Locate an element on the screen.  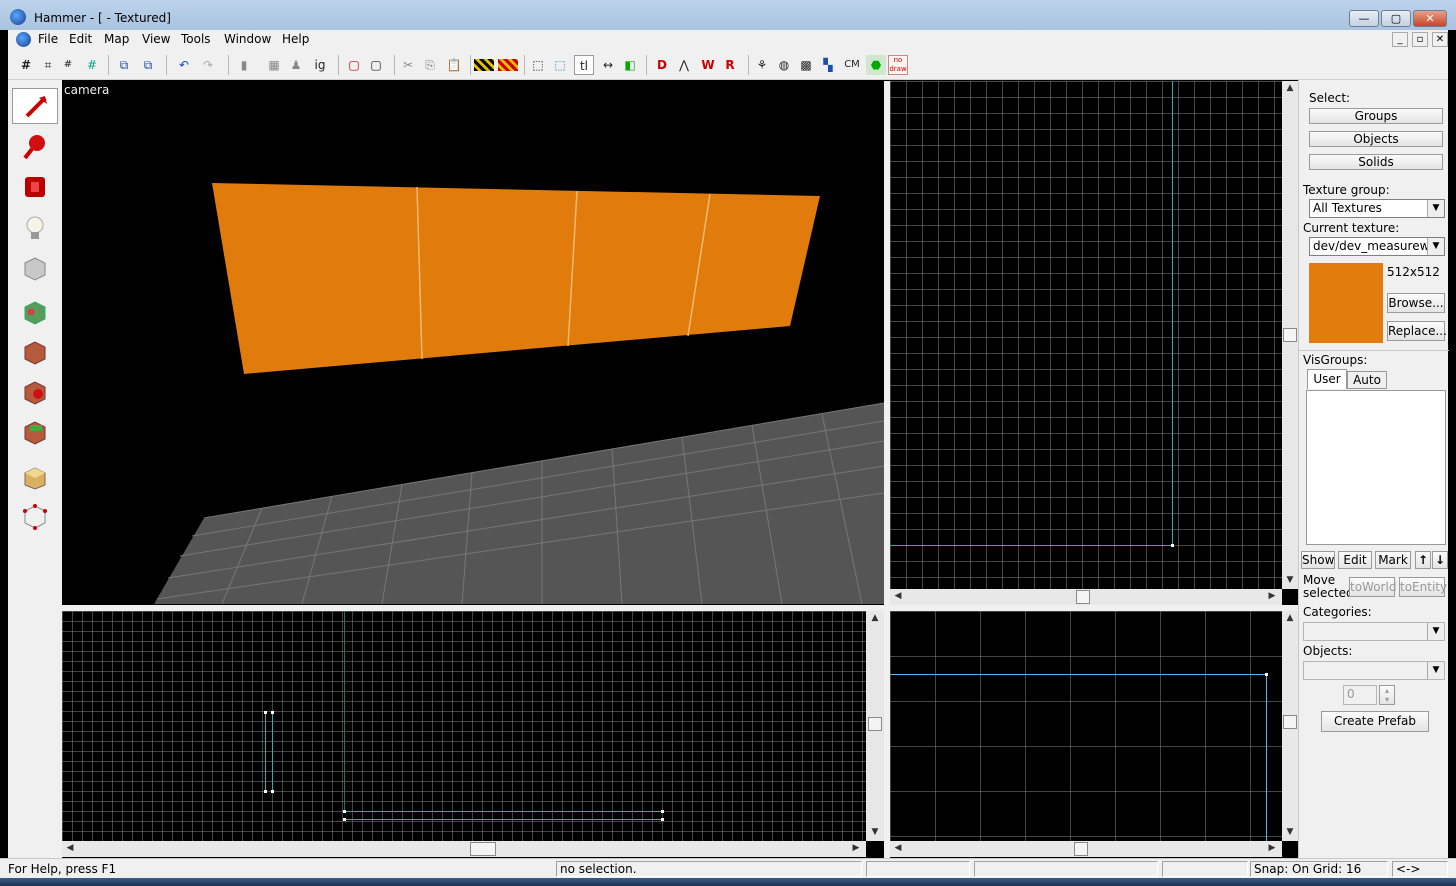
minimize-button: — is located at coordinates (1364, 18).